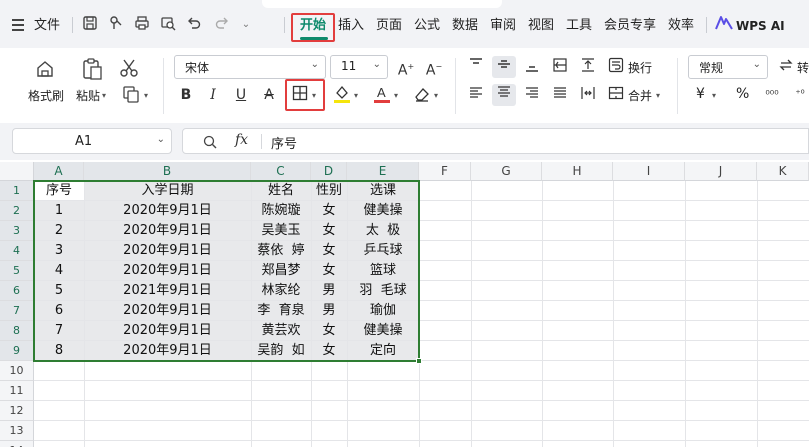 The image size is (809, 447). Describe the element at coordinates (681, 26) in the screenshot. I see `tab-efficiency: 效率` at that location.